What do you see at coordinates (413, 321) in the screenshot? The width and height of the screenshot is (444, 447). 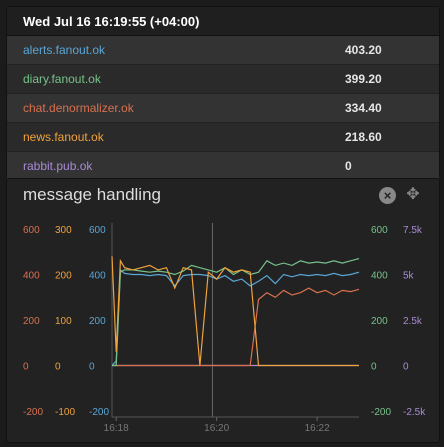 I see `y-tick-label: 2.5k` at bounding box center [413, 321].